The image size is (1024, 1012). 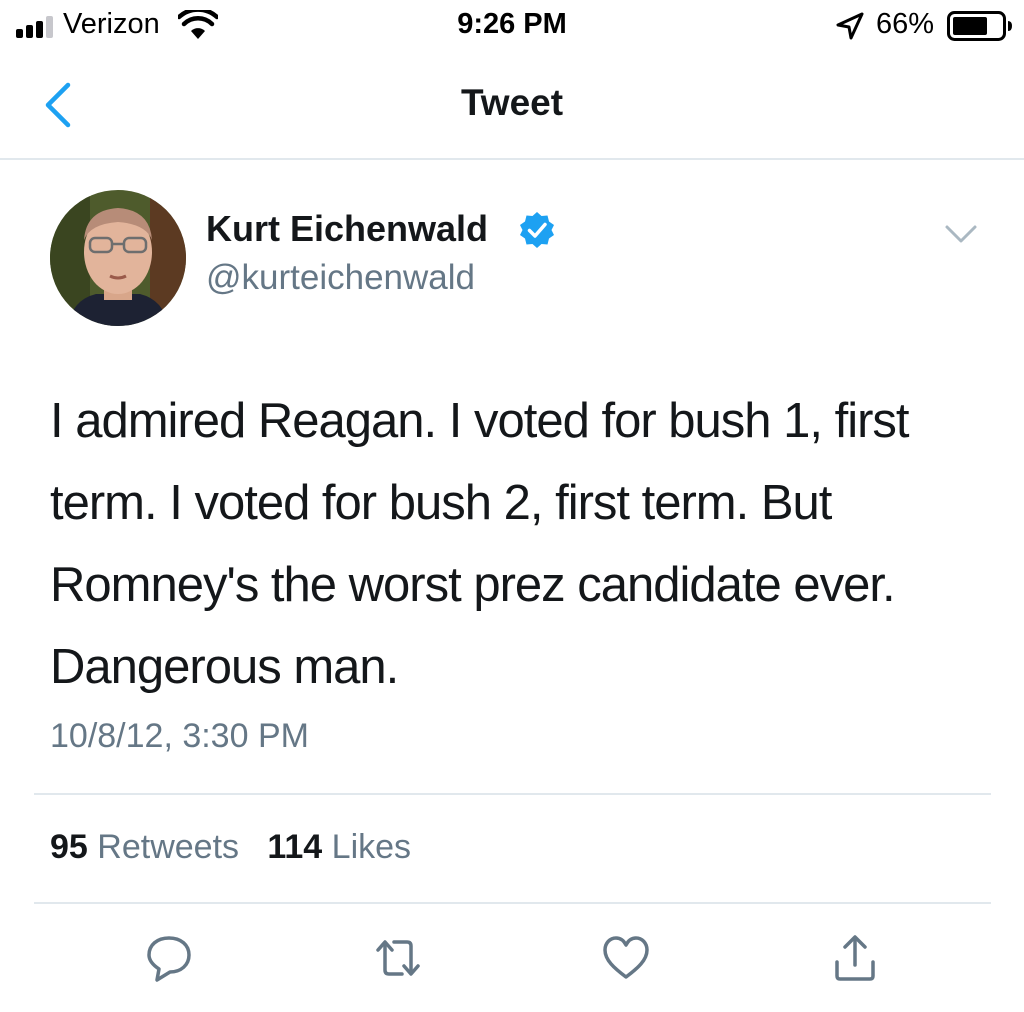 I want to click on engagement-stats: 95 Retweets 114 Likes, so click(x=230, y=847).